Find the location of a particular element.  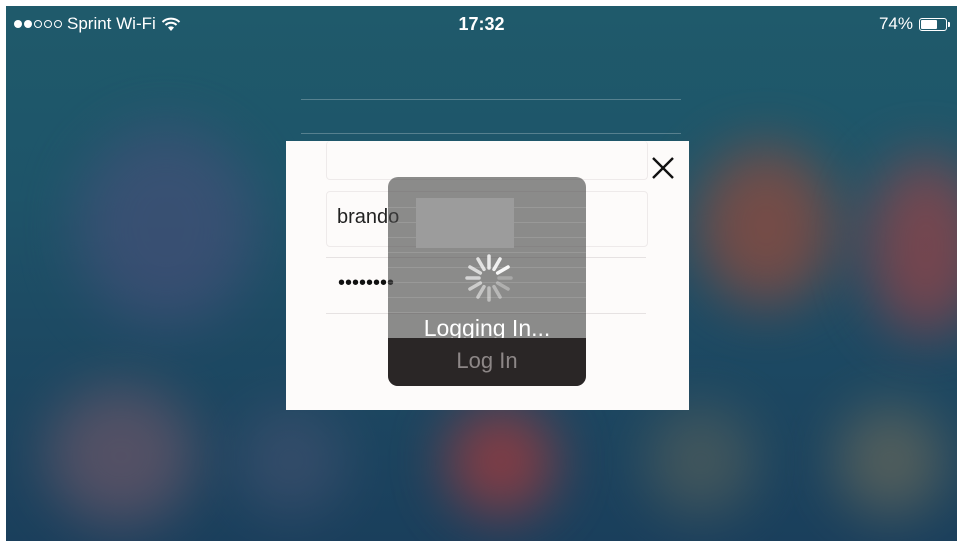

status-bar-right: 74% is located at coordinates (914, 24).